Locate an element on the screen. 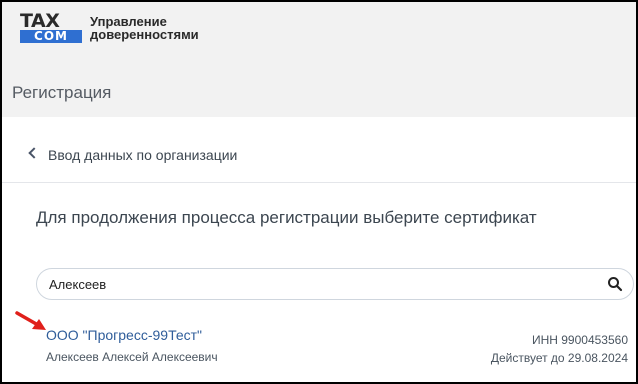 The image size is (638, 384). service-name: Управление доверенностями is located at coordinates (160, 28).